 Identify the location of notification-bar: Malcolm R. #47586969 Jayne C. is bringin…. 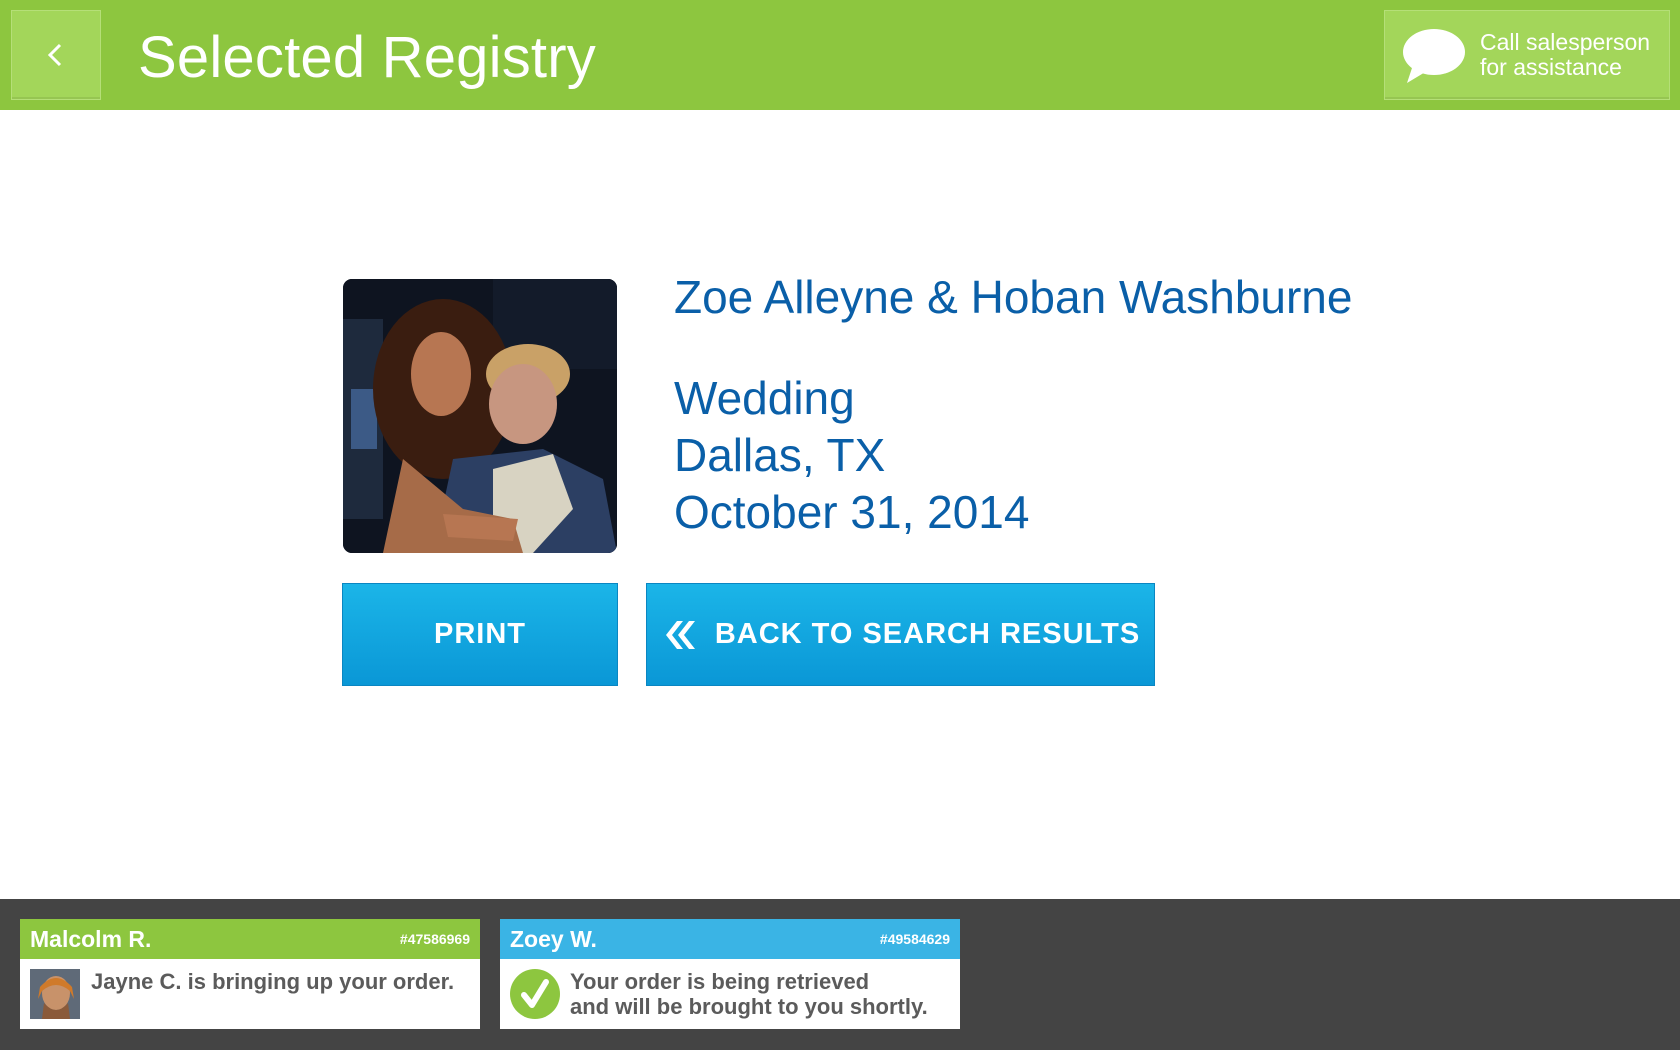
(840, 974).